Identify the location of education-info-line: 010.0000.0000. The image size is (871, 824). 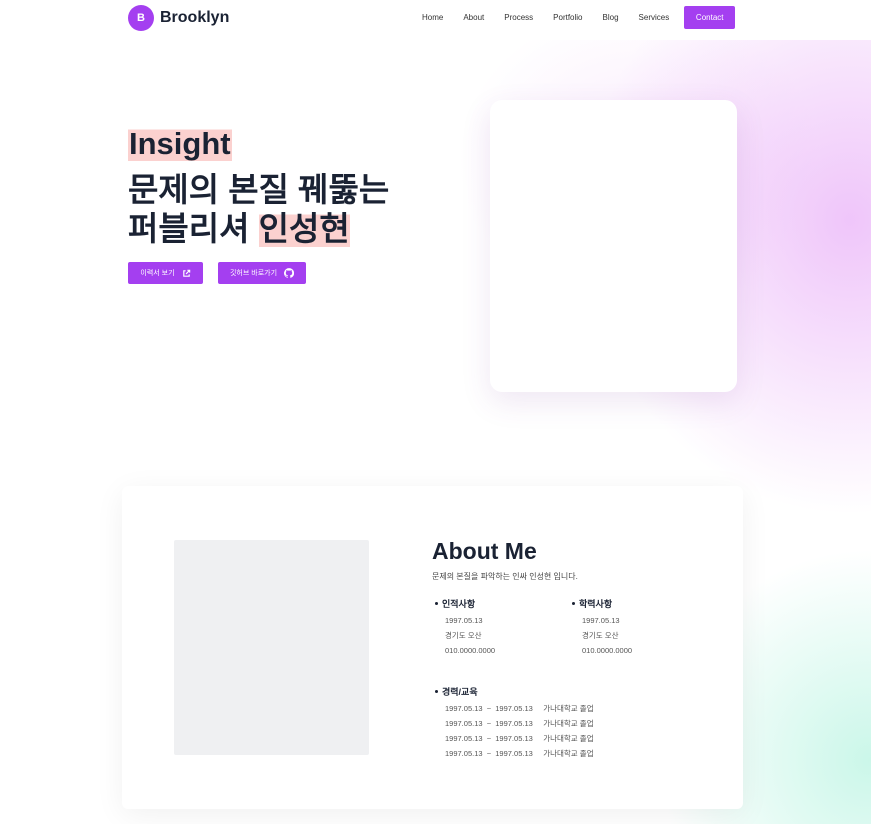
(607, 650).